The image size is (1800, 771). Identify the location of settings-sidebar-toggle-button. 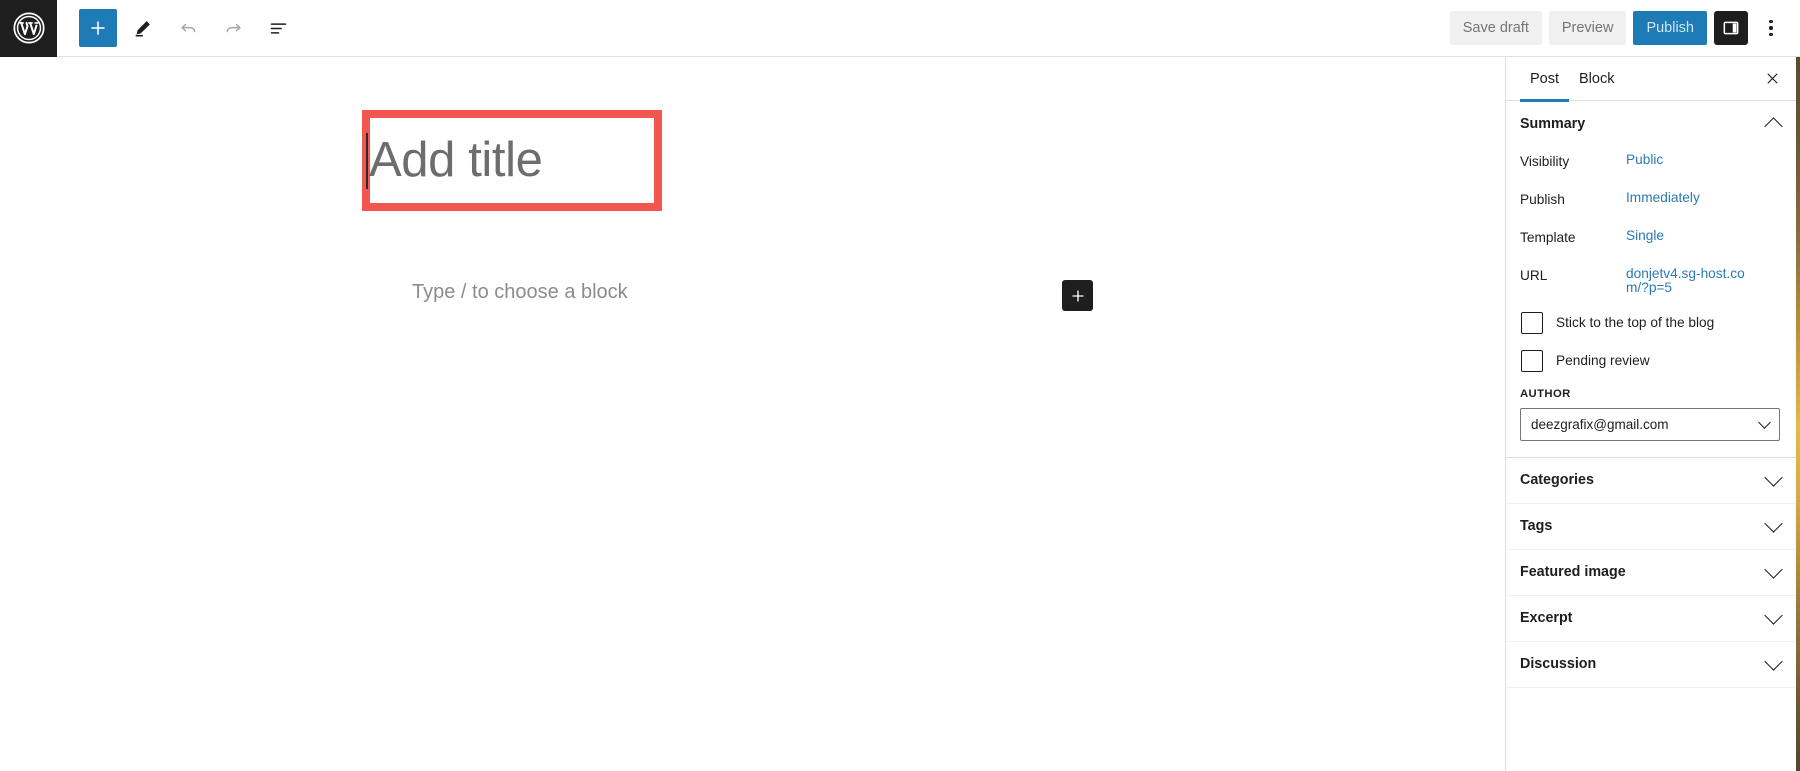
(1731, 28).